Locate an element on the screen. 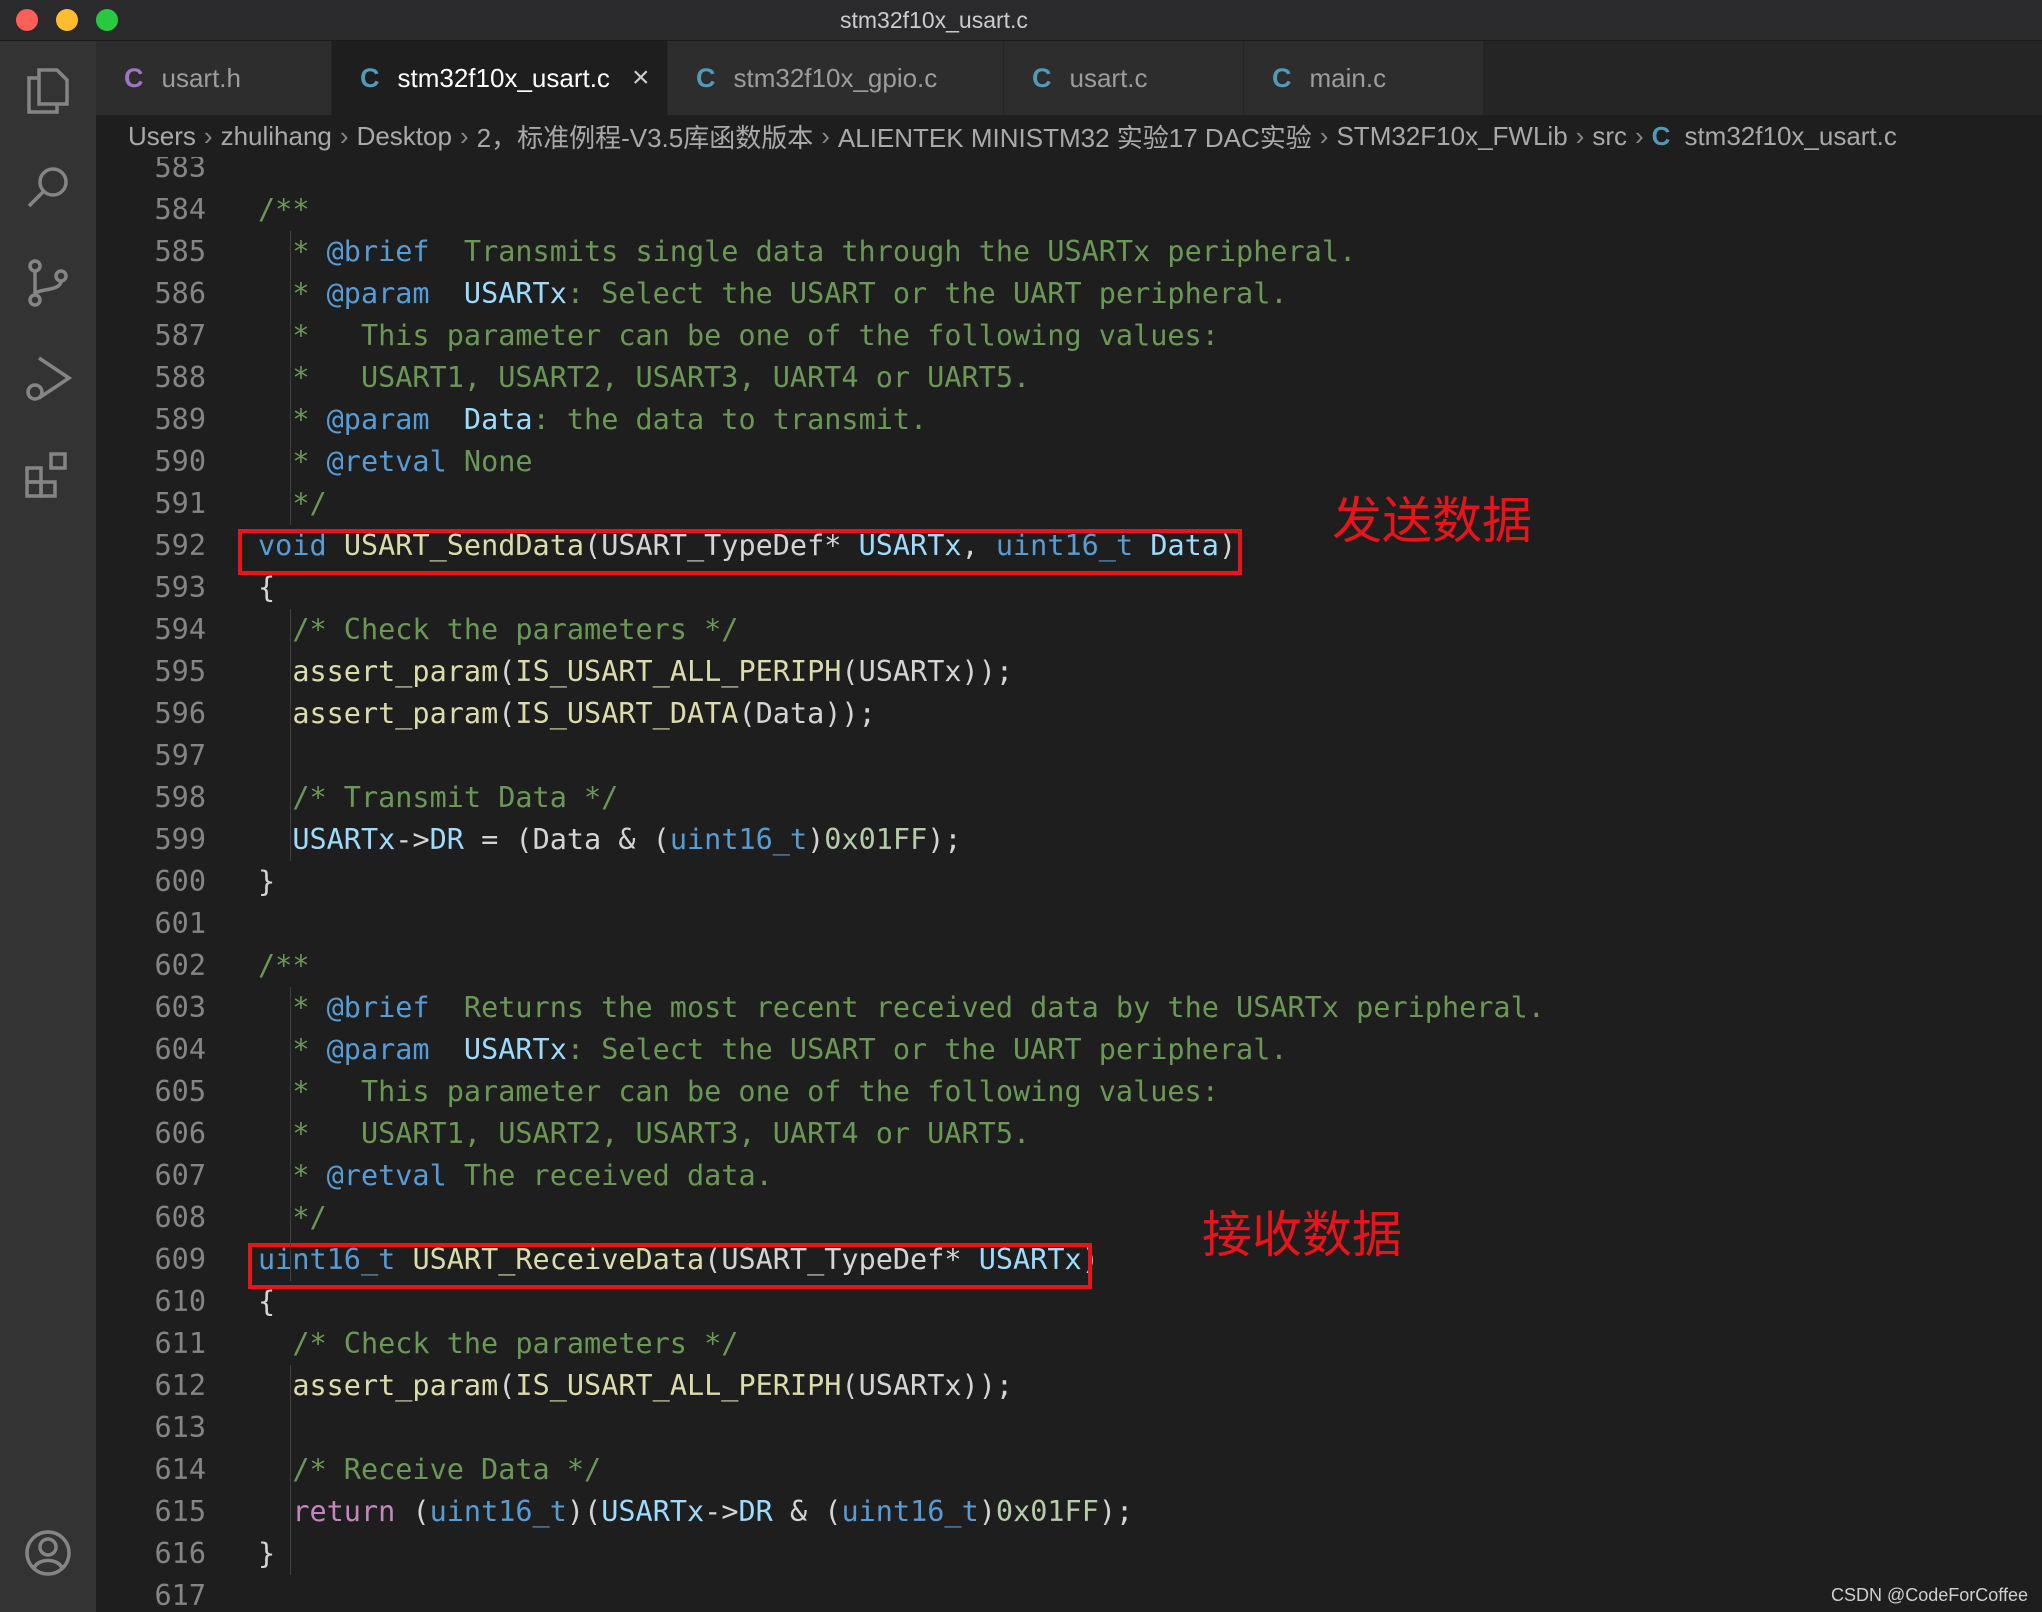 The width and height of the screenshot is (2042, 1612). run-debug-icon is located at coordinates (48, 379).